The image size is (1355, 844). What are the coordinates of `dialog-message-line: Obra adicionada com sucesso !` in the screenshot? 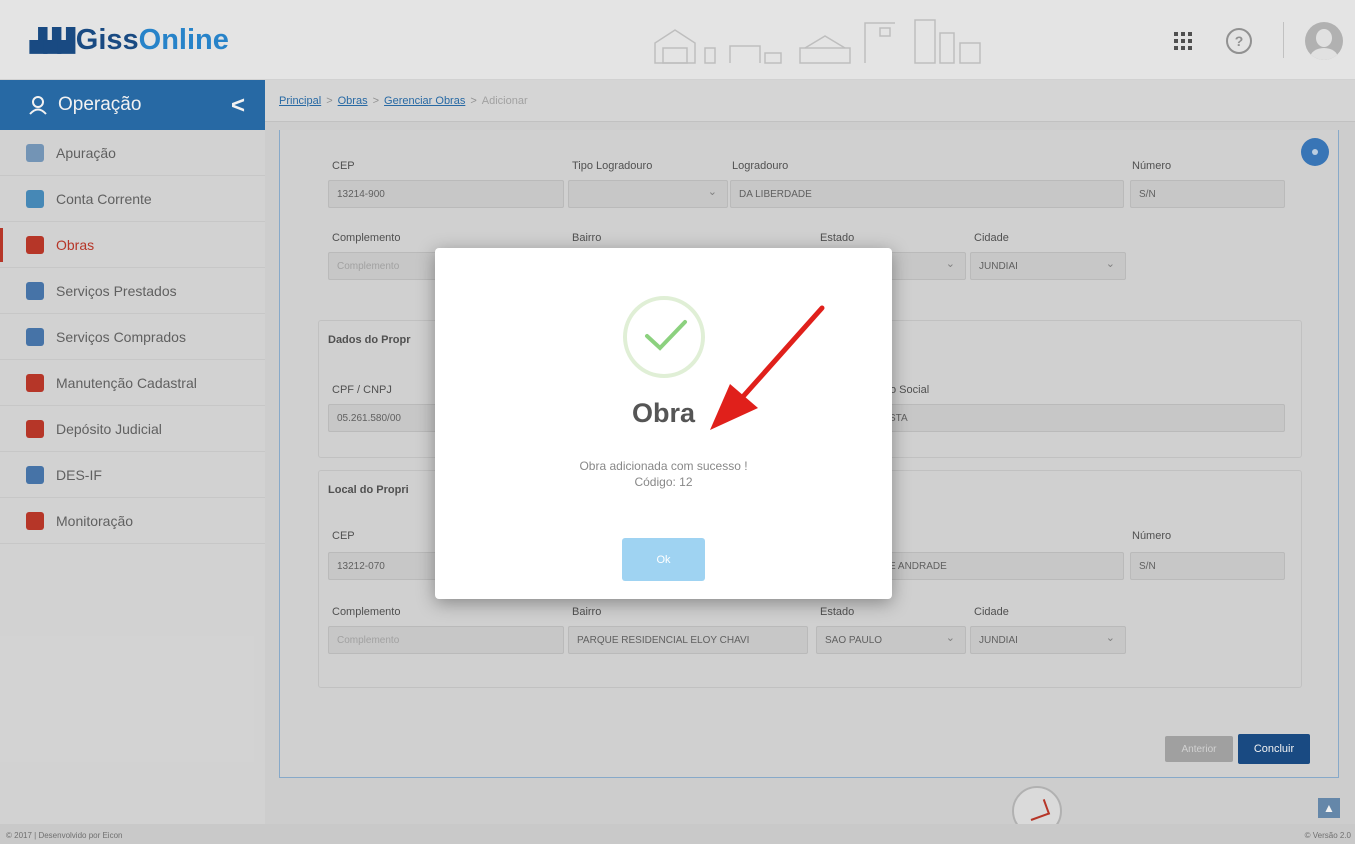 It's located at (663, 466).